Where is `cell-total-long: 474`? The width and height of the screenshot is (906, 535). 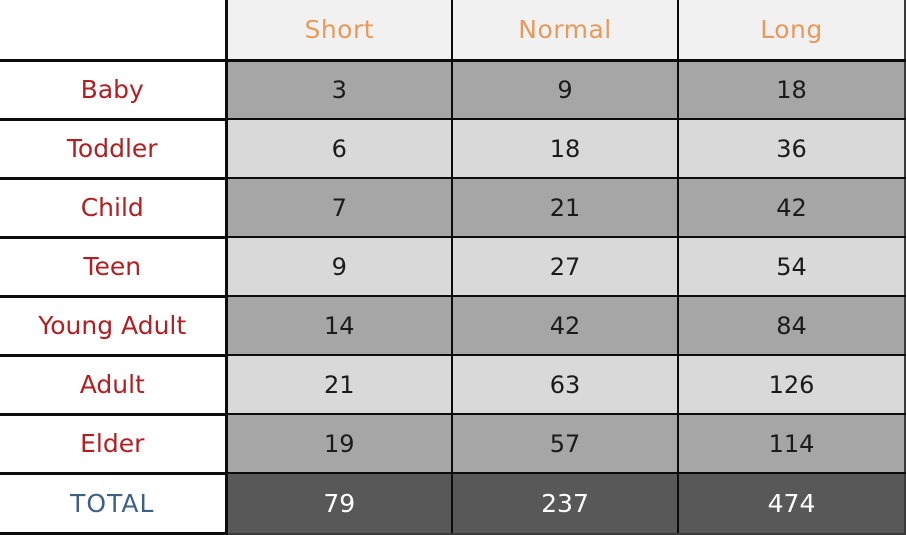
cell-total-long: 474 is located at coordinates (792, 504).